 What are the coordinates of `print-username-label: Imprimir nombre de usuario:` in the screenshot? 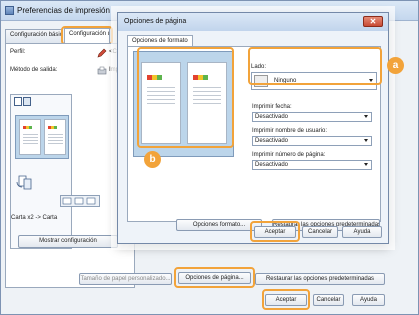 It's located at (290, 131).